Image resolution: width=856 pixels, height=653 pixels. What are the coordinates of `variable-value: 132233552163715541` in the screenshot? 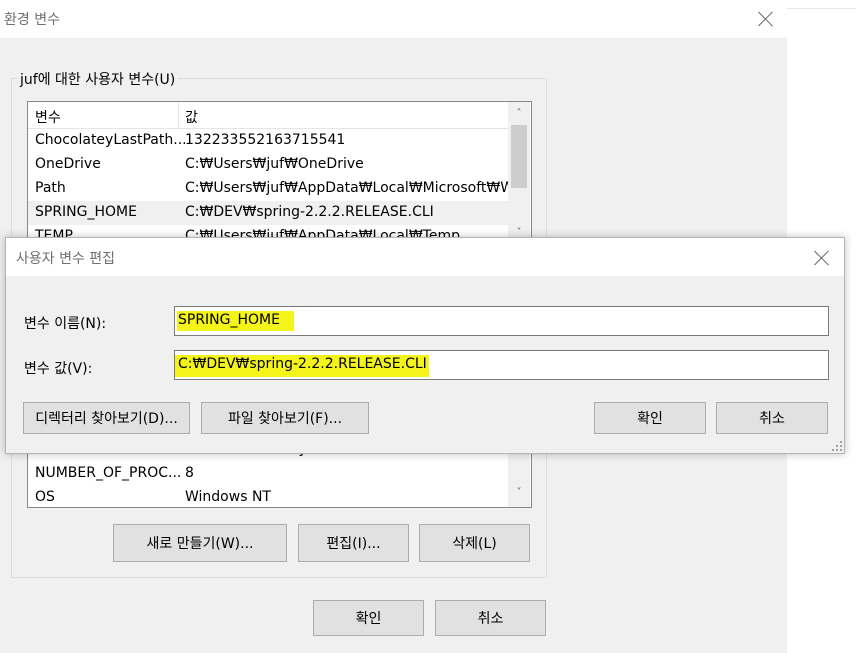 It's located at (265, 140).